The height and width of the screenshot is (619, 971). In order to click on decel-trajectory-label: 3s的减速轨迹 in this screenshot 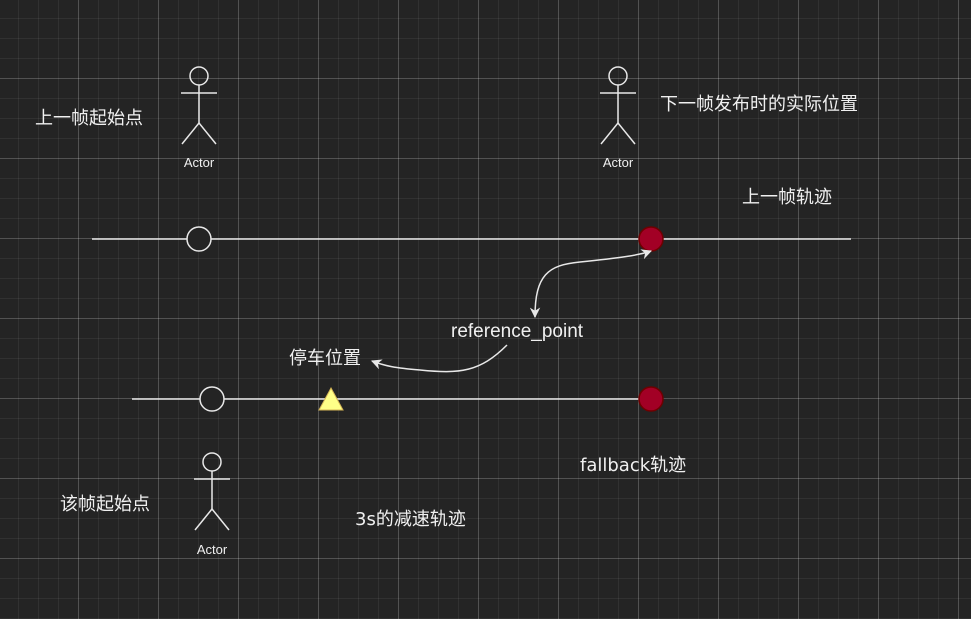, I will do `click(410, 519)`.